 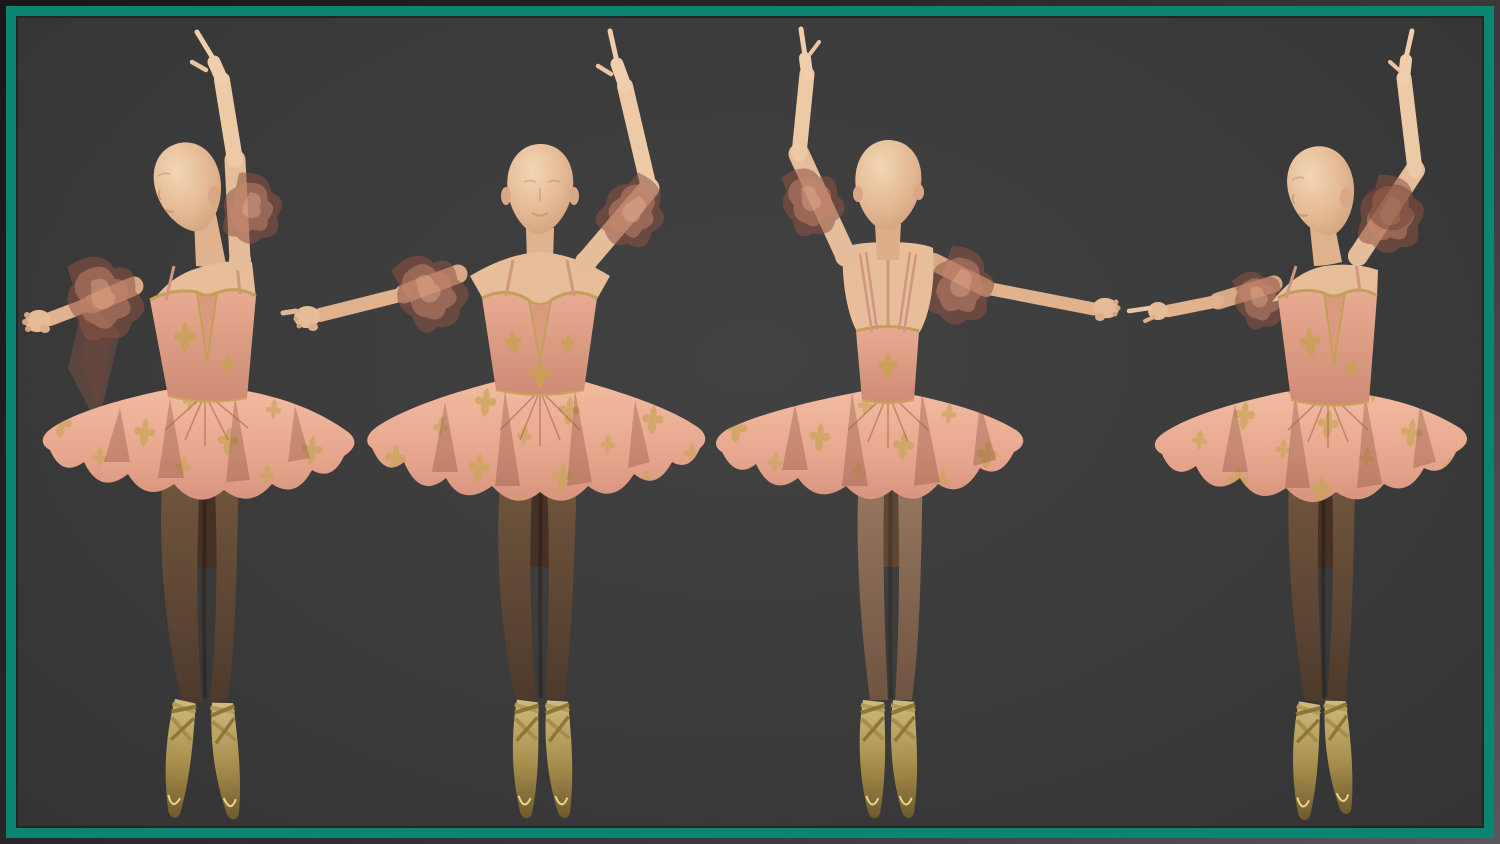 I want to click on figure-2-pointing-finger, so click(x=613, y=46).